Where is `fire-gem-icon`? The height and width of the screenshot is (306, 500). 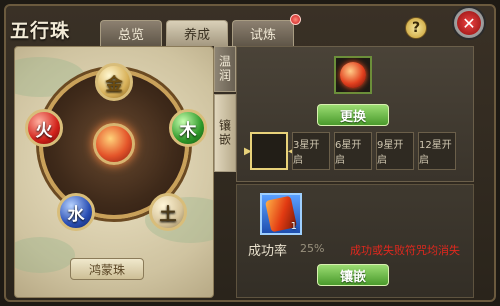
fire-gem-icon is located at coordinates (353, 75).